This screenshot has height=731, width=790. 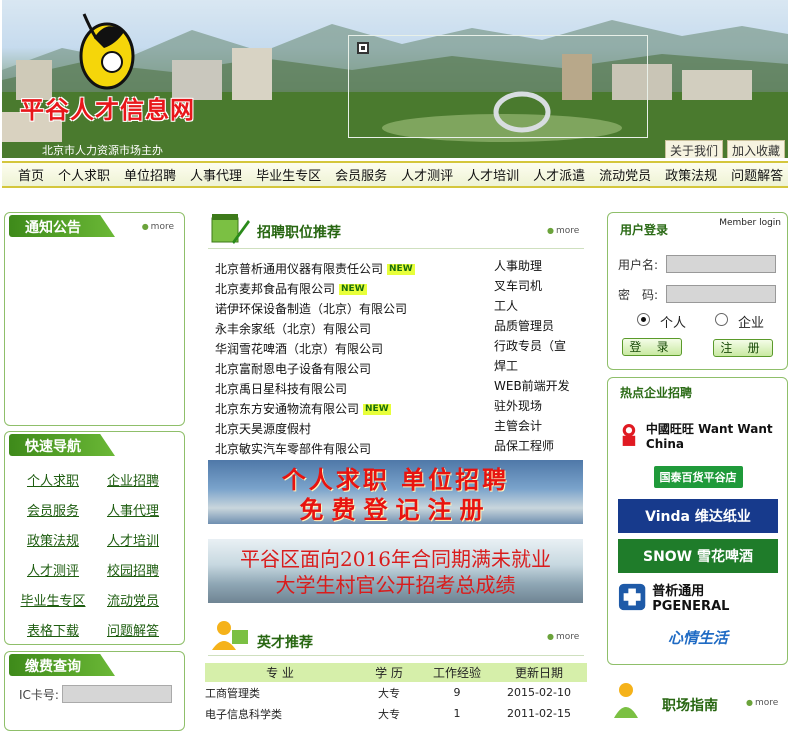 What do you see at coordinates (355, 309) in the screenshot?
I see `company-item: 诺伊环保设备制造（北京）有限公司` at bounding box center [355, 309].